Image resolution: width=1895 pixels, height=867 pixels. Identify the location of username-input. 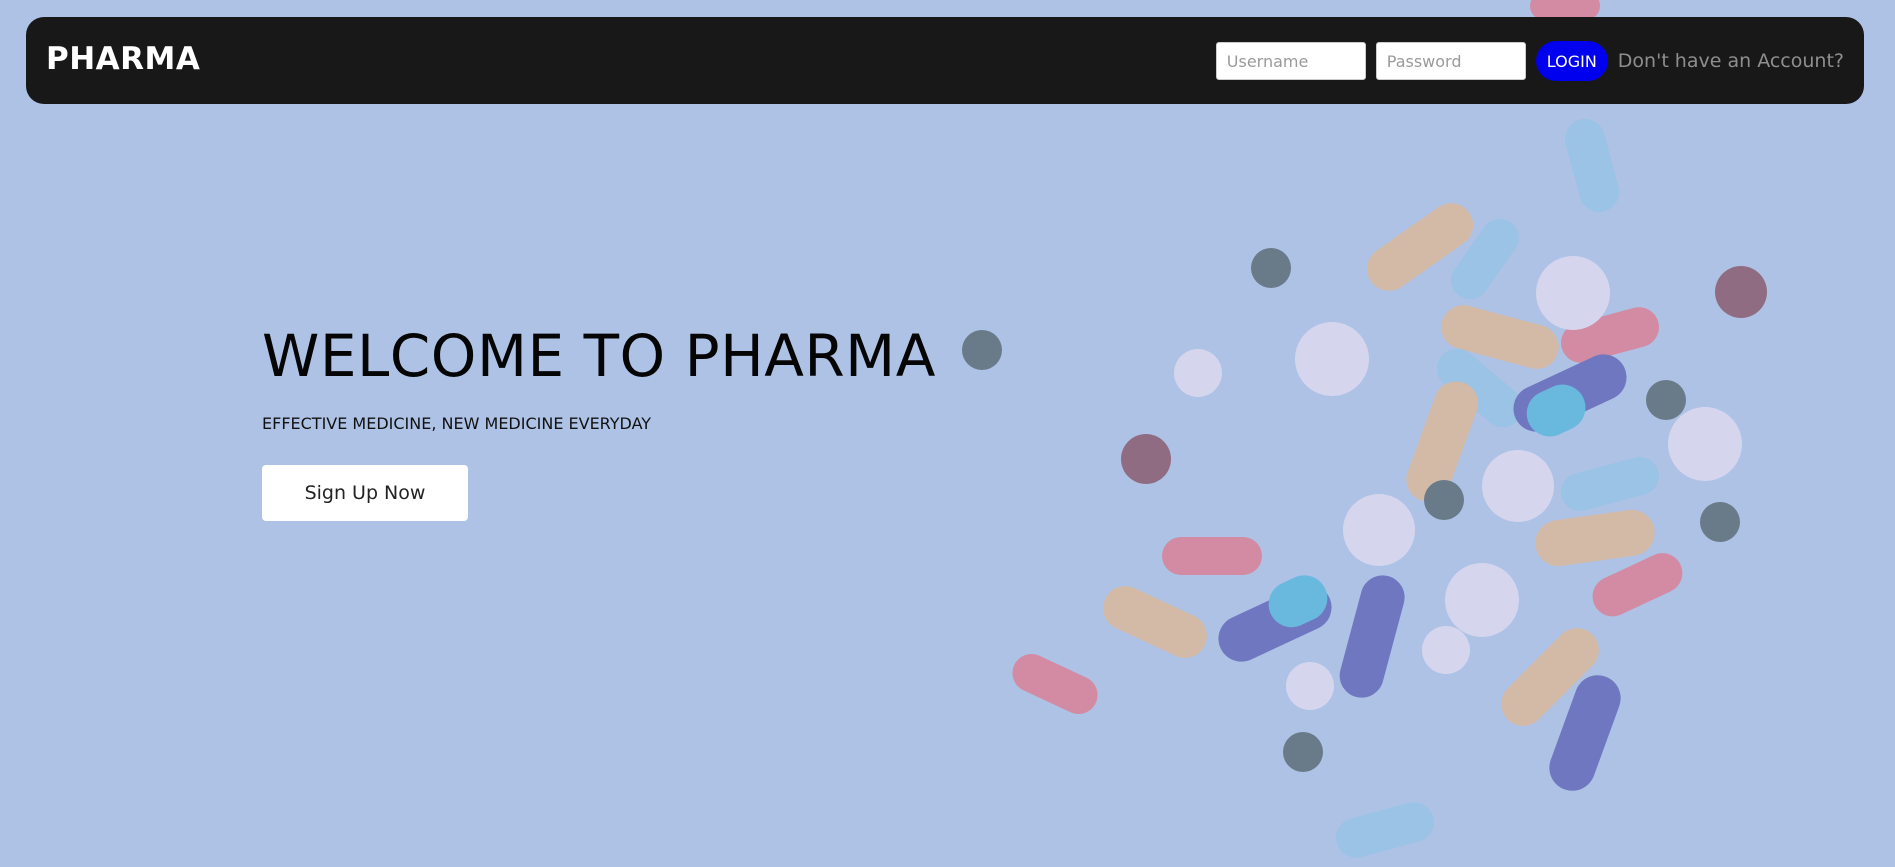
(1290, 61).